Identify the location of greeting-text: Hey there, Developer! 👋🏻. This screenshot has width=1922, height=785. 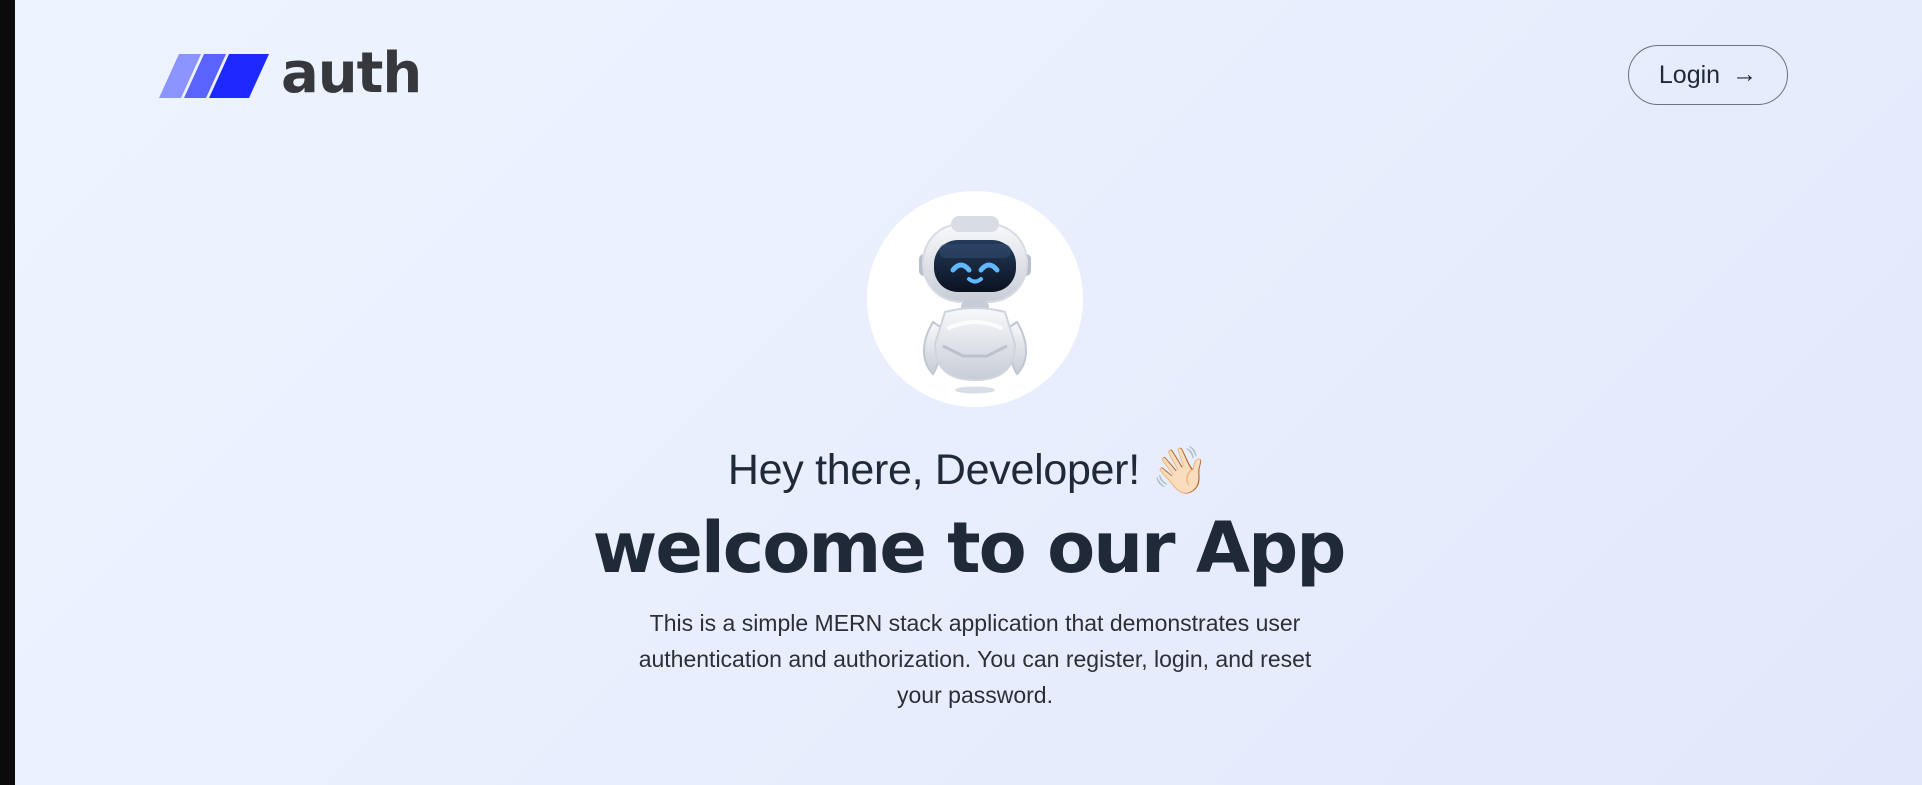
(968, 470).